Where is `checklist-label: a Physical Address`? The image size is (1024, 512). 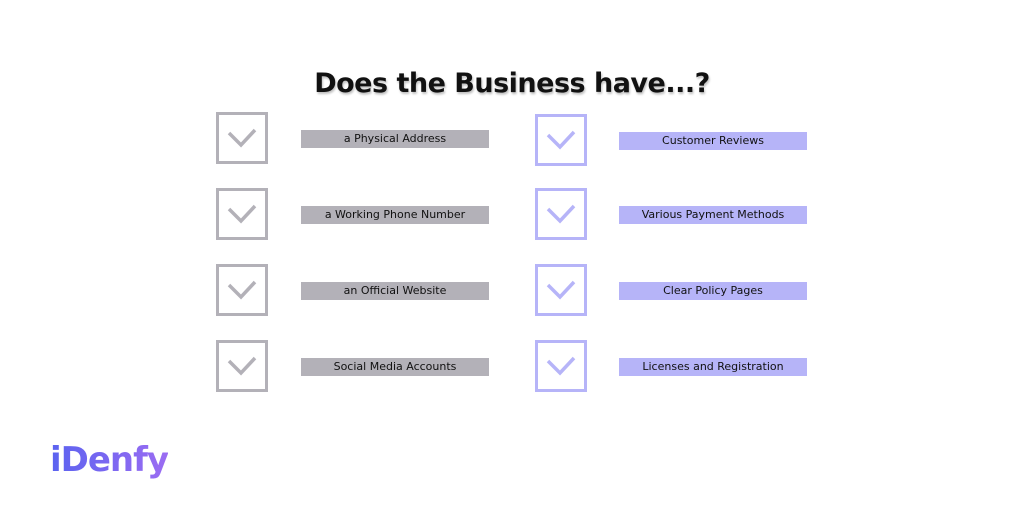
checklist-label: a Physical Address is located at coordinates (395, 139).